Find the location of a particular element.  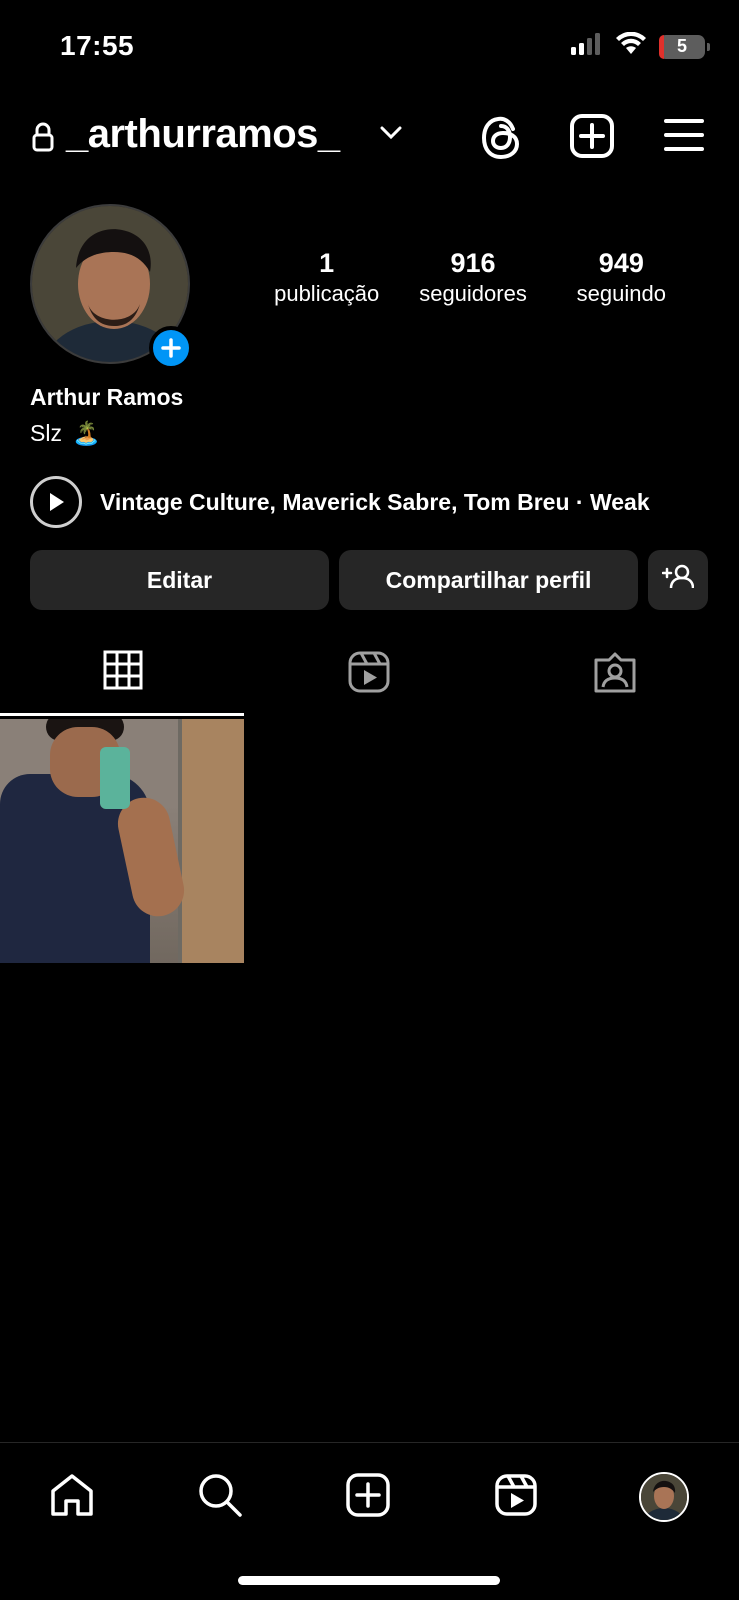

nav-create is located at coordinates (368, 1497).